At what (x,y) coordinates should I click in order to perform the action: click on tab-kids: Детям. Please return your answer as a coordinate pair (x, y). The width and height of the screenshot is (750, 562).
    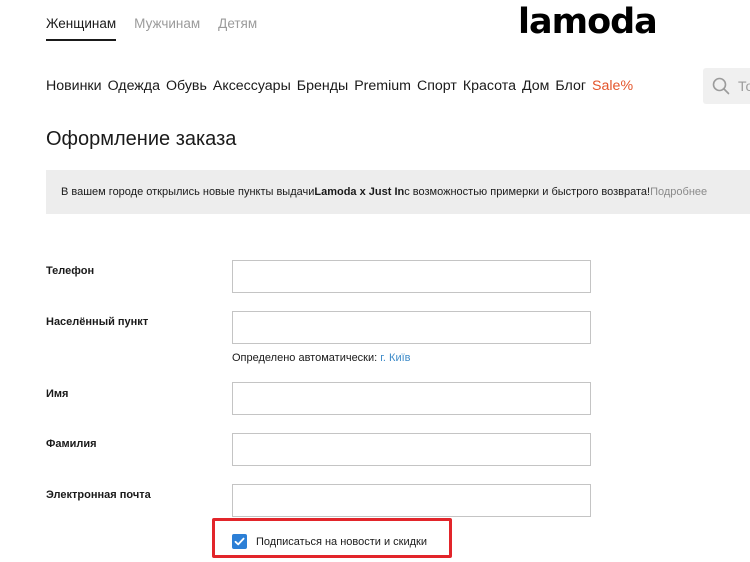
    Looking at the image, I should click on (237, 28).